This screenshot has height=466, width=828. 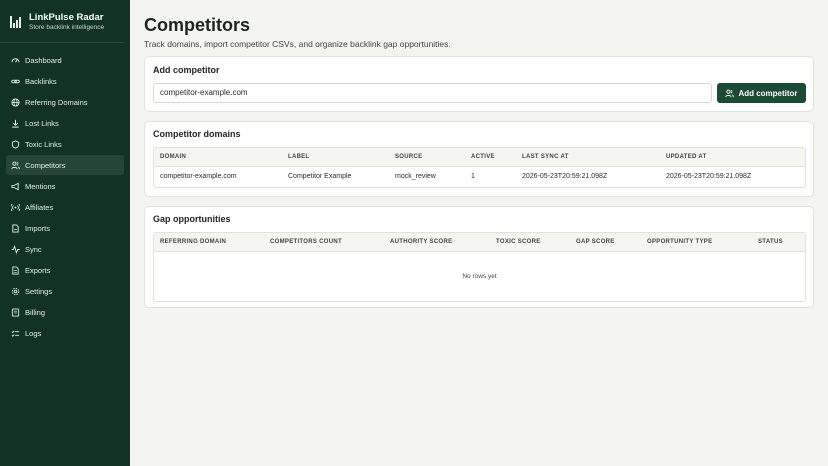 What do you see at coordinates (65, 60) in the screenshot?
I see `sidebar-item-dashboard: Dashboard` at bounding box center [65, 60].